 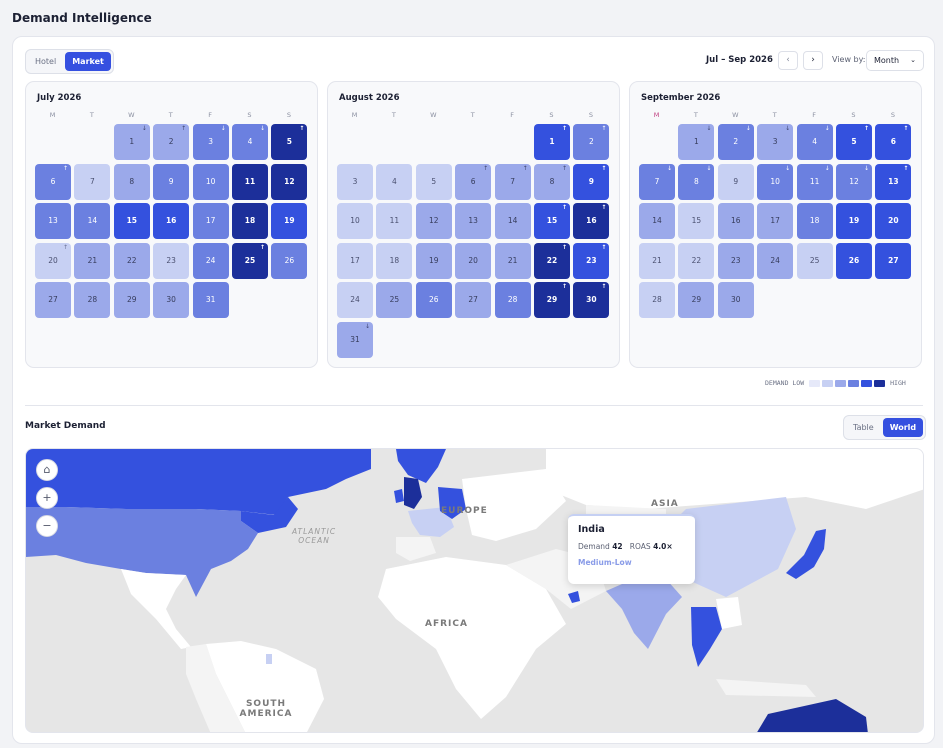 What do you see at coordinates (893, 181) in the screenshot?
I see `calendar-day: 13 ↑` at bounding box center [893, 181].